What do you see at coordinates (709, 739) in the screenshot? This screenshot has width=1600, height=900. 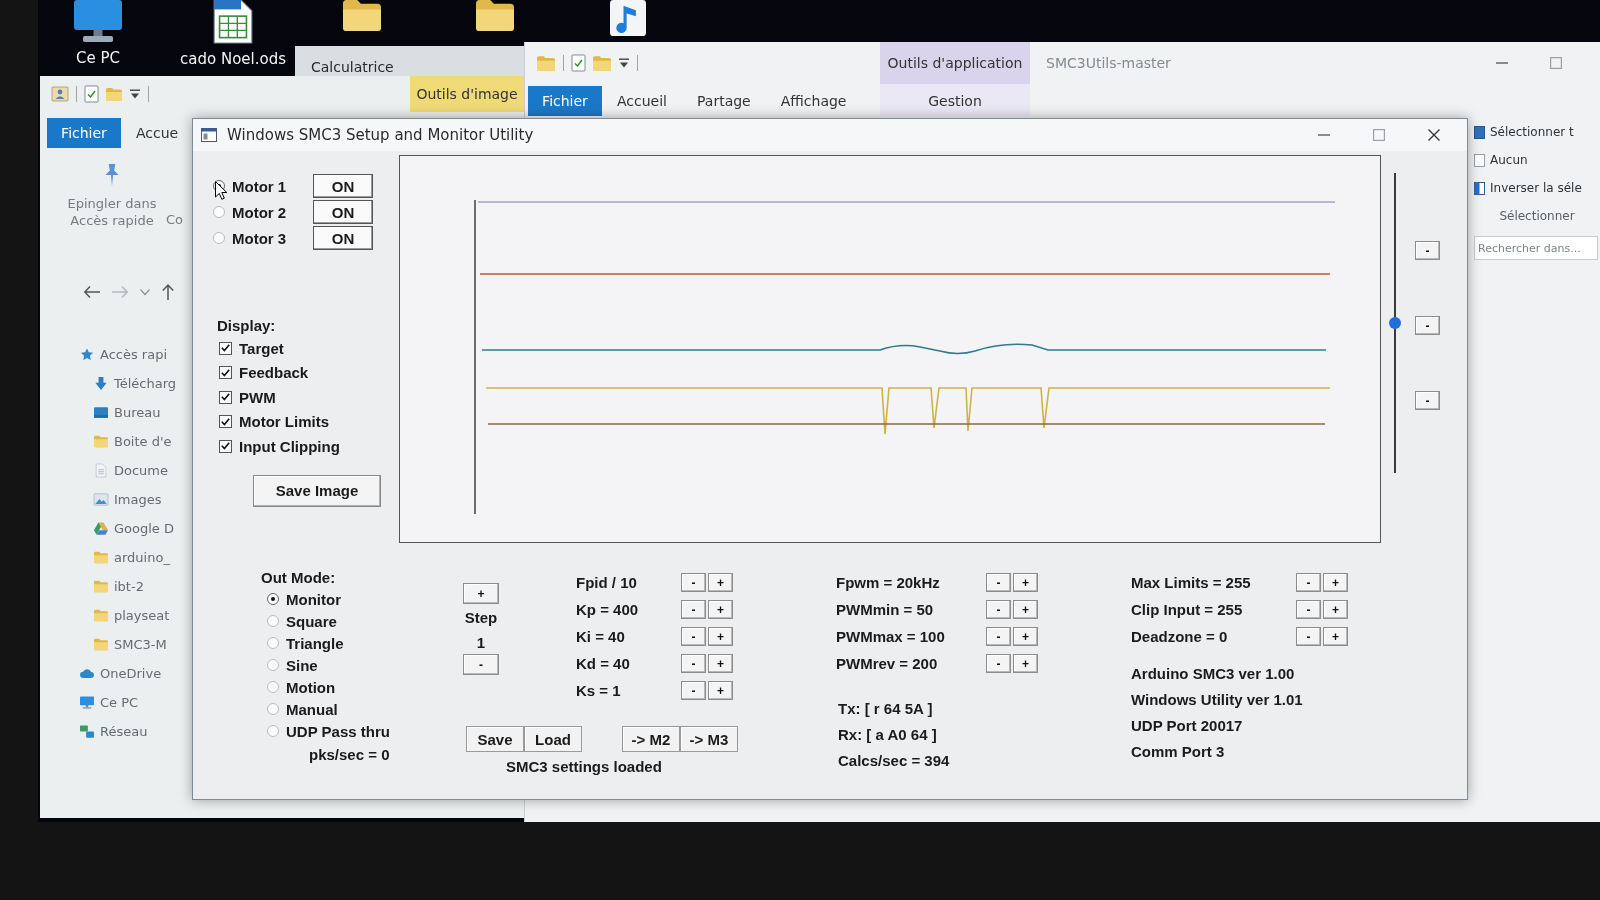 I see `copy-button: -> M3` at bounding box center [709, 739].